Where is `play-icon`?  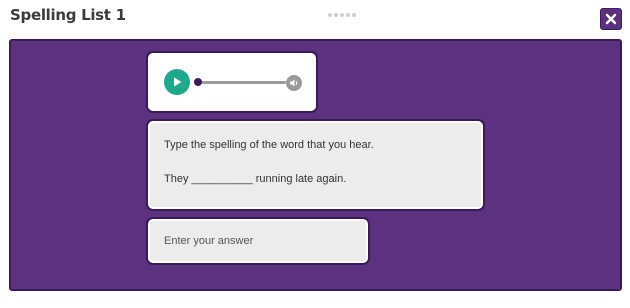
play-icon is located at coordinates (178, 82).